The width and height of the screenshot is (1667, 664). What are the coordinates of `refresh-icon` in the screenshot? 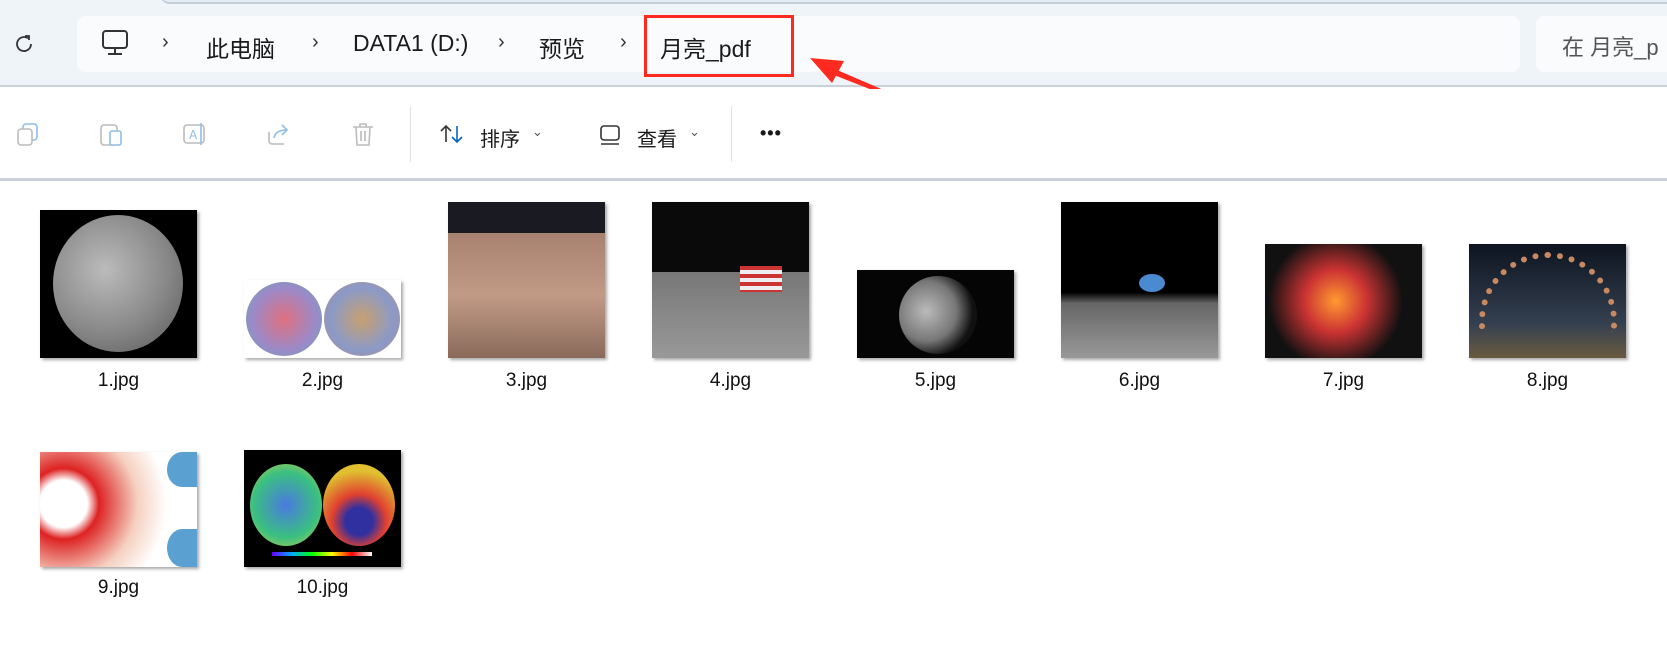 It's located at (24, 46).